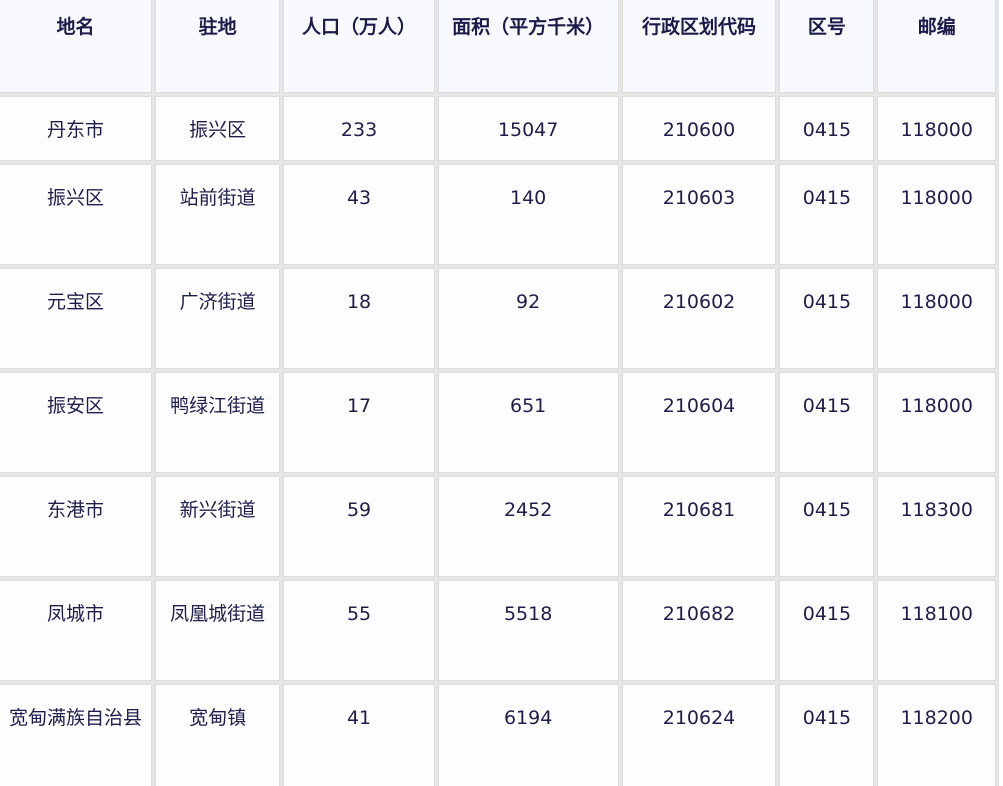 Image resolution: width=1003 pixels, height=786 pixels. I want to click on table-row: 凤城市 凤凰城街道 55 5518 210682 0415 118100, so click(498, 630).